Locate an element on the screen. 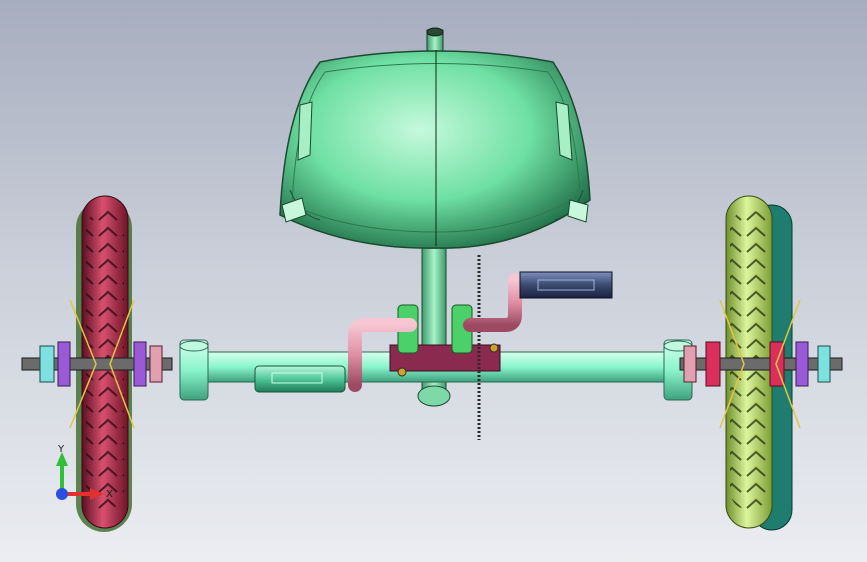 The image size is (867, 562). triad-y-label: Y is located at coordinates (61, 449).